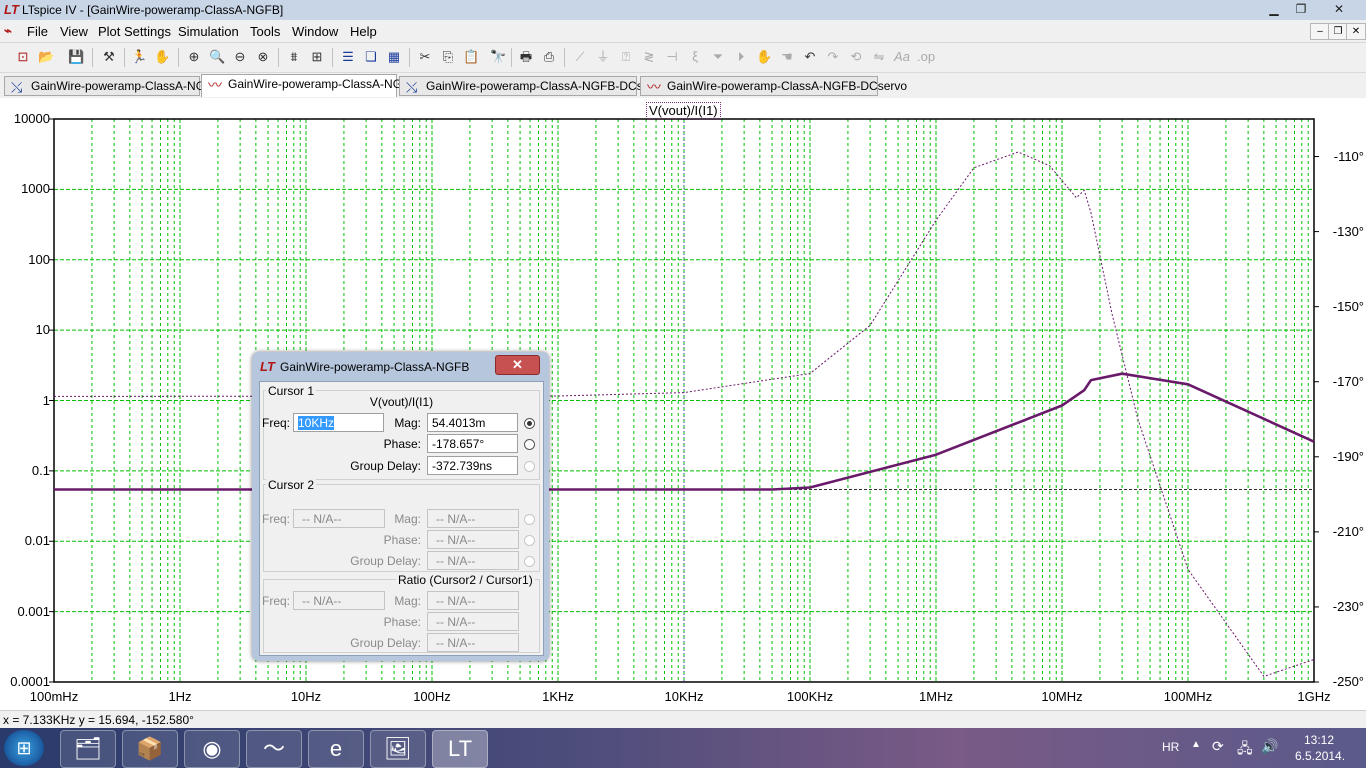  I want to click on mdi-close-button: ✕, so click(1356, 31).